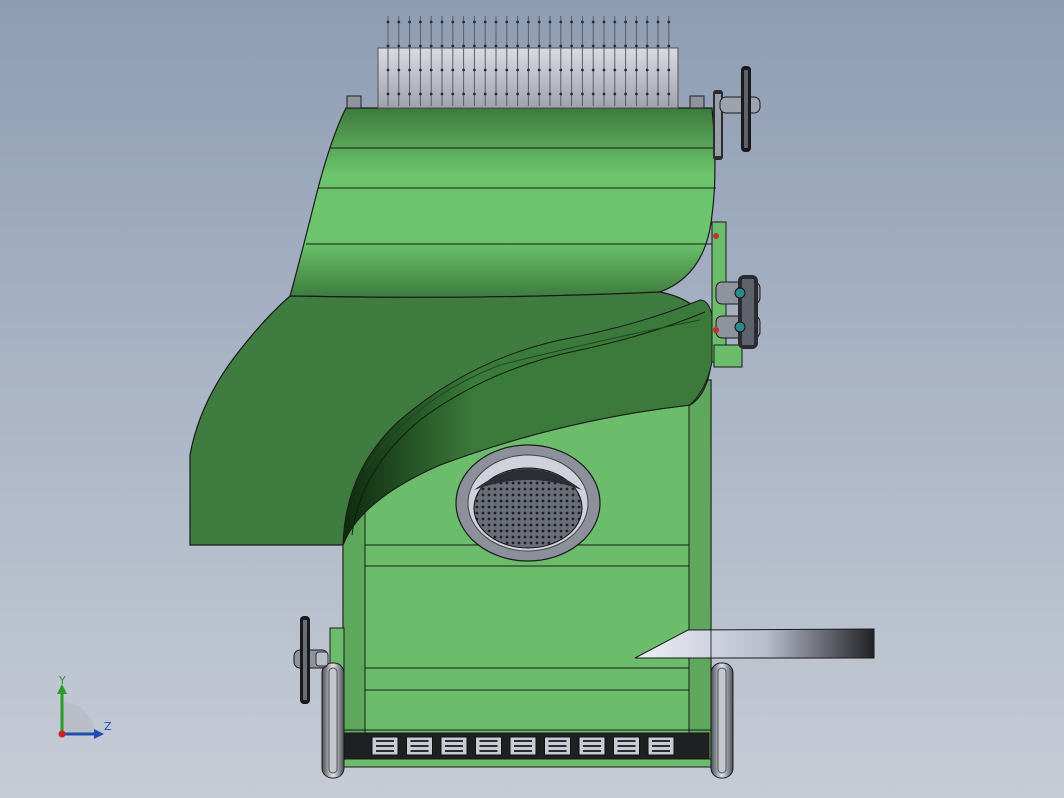  Describe the element at coordinates (737, 113) in the screenshot. I see `sprocket-icon` at that location.